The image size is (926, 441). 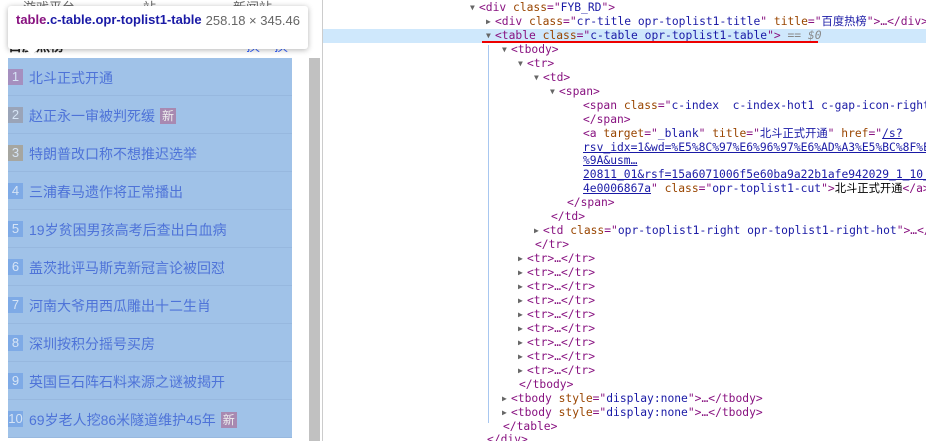 I want to click on item-title-link: 深圳按积分摇号买房, so click(x=92, y=344).